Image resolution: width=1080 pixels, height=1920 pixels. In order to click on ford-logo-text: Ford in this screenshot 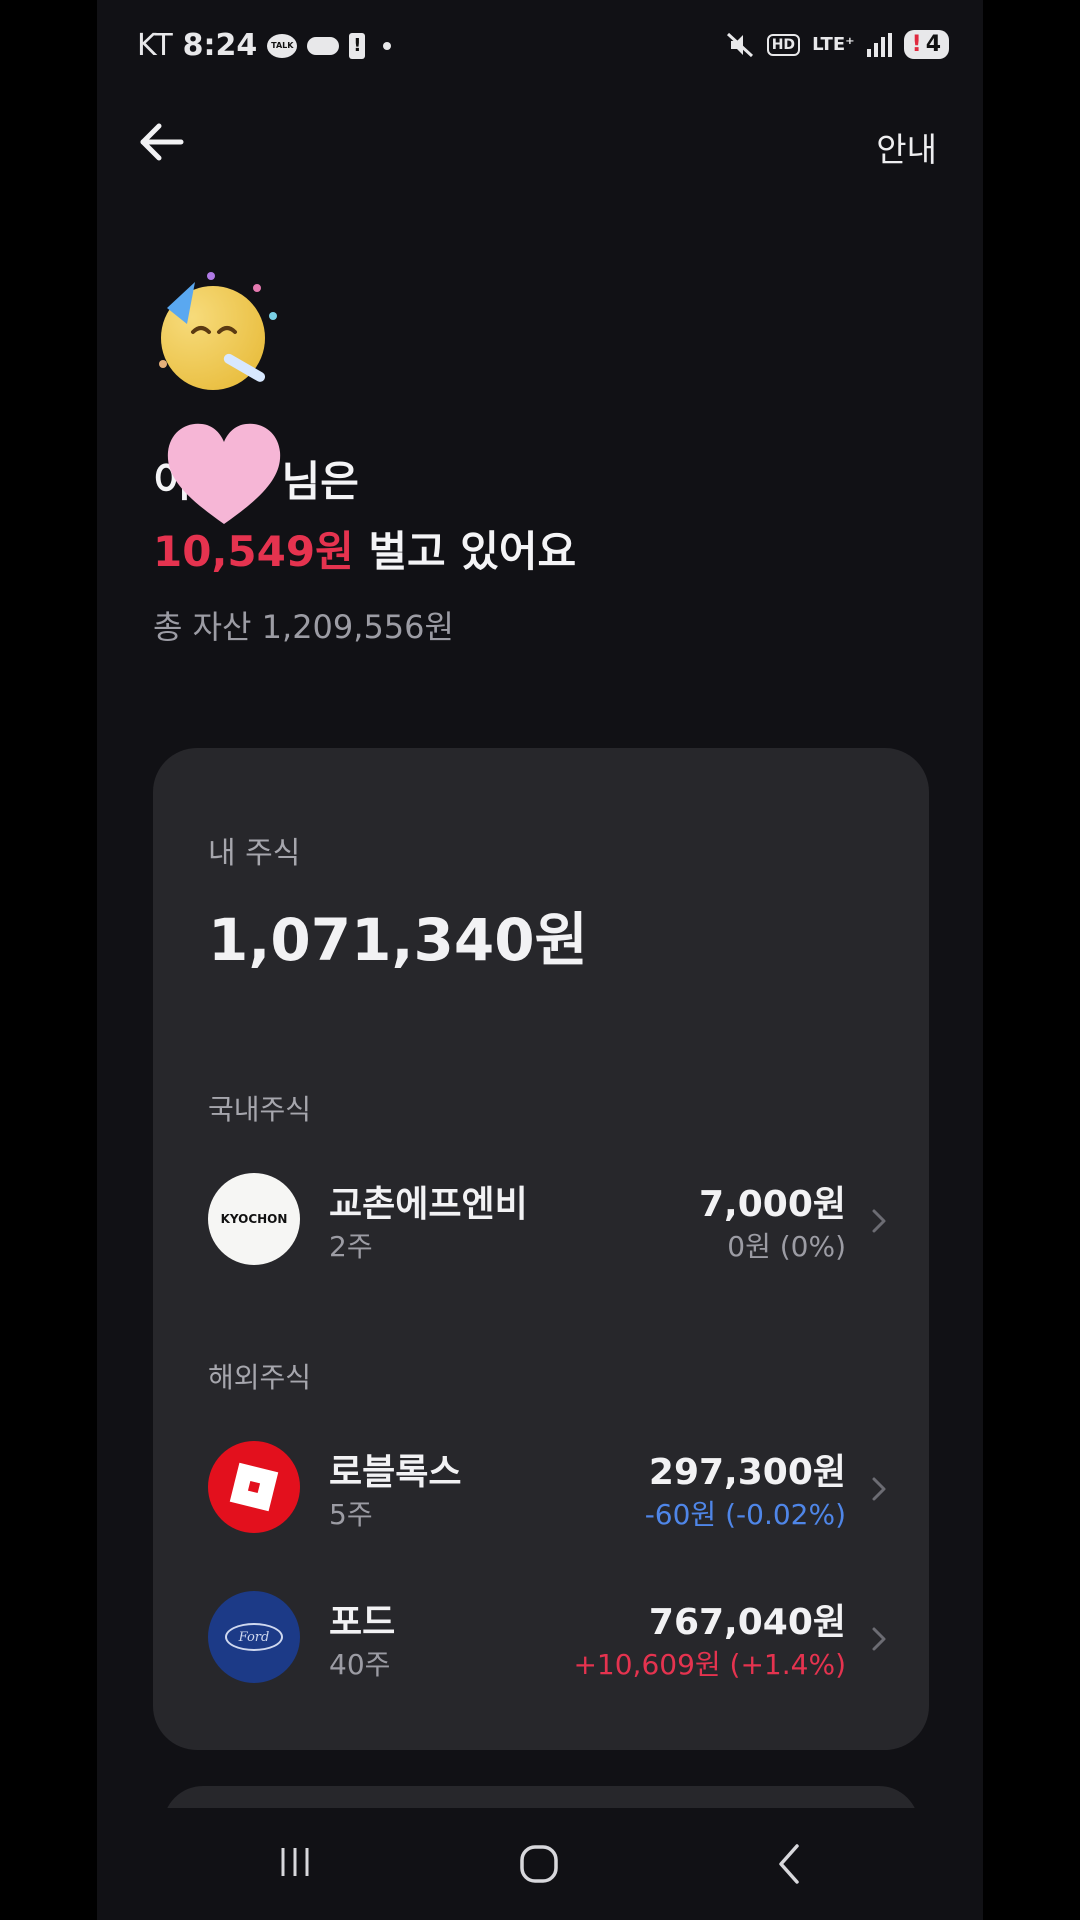, I will do `click(254, 1637)`.